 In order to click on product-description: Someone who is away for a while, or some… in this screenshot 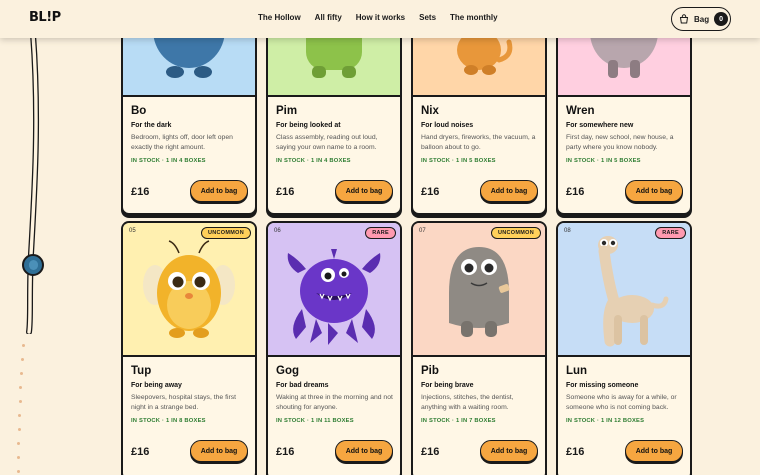, I will do `click(621, 402)`.